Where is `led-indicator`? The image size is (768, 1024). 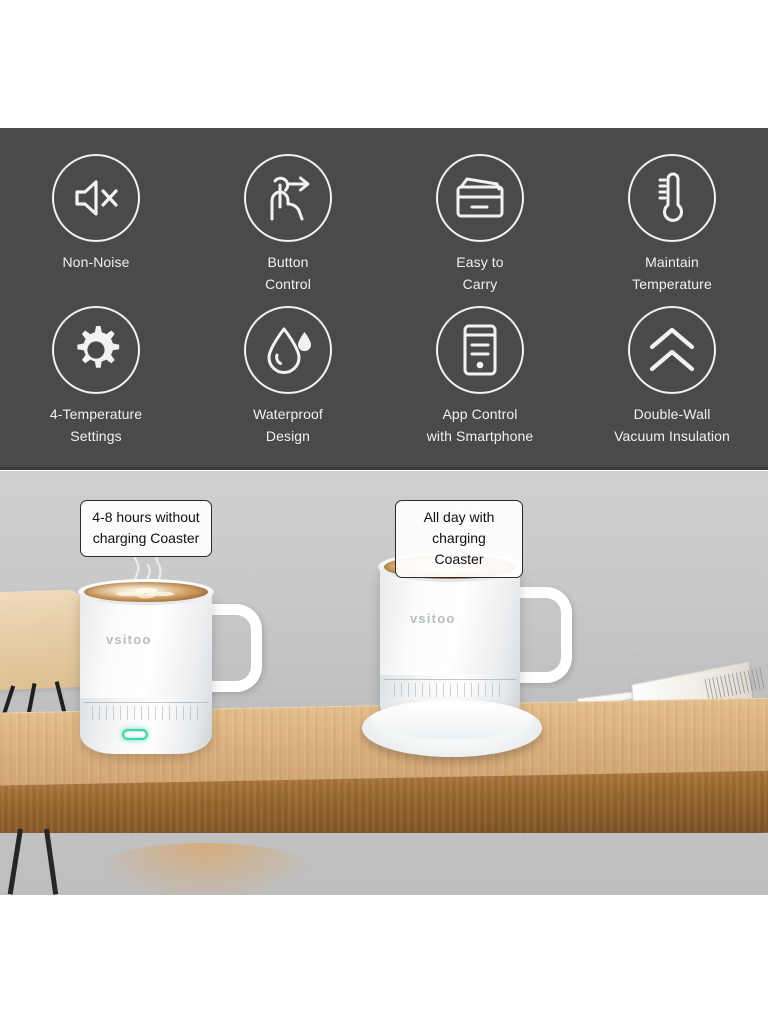
led-indicator is located at coordinates (135, 734).